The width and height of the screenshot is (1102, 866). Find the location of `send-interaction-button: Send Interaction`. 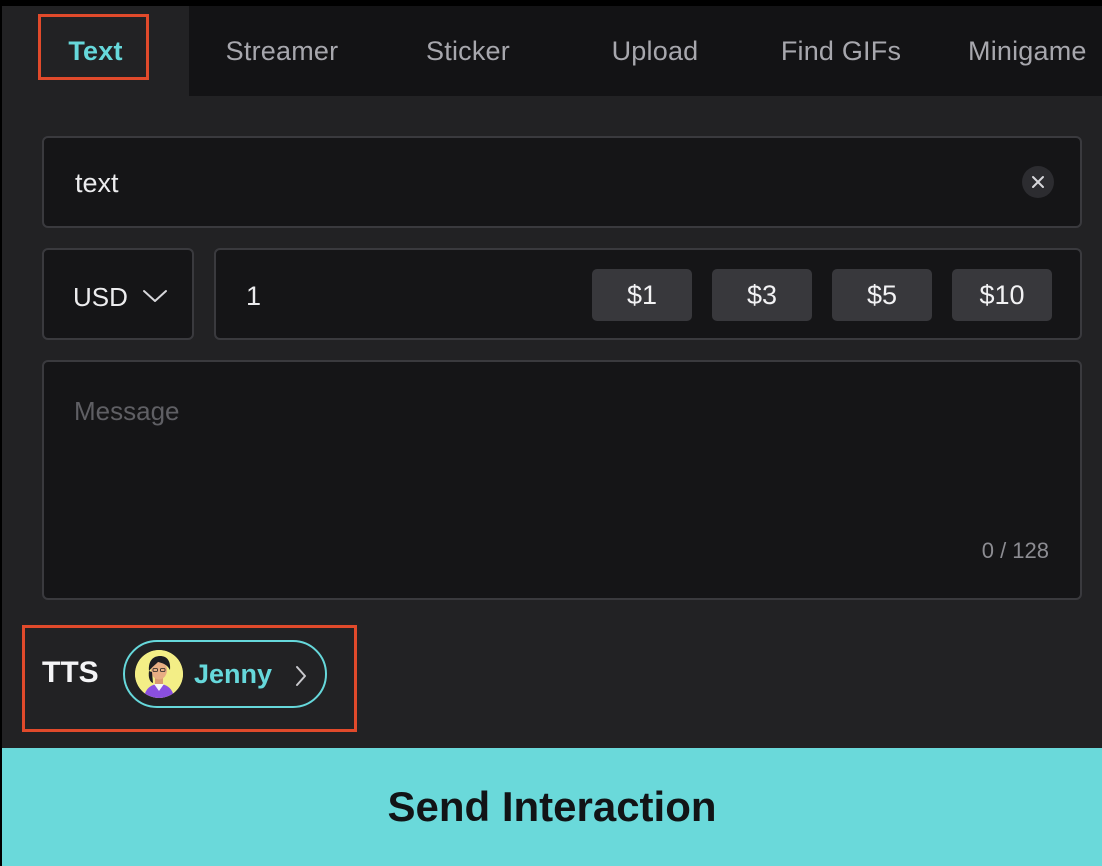

send-interaction-button: Send Interaction is located at coordinates (552, 807).